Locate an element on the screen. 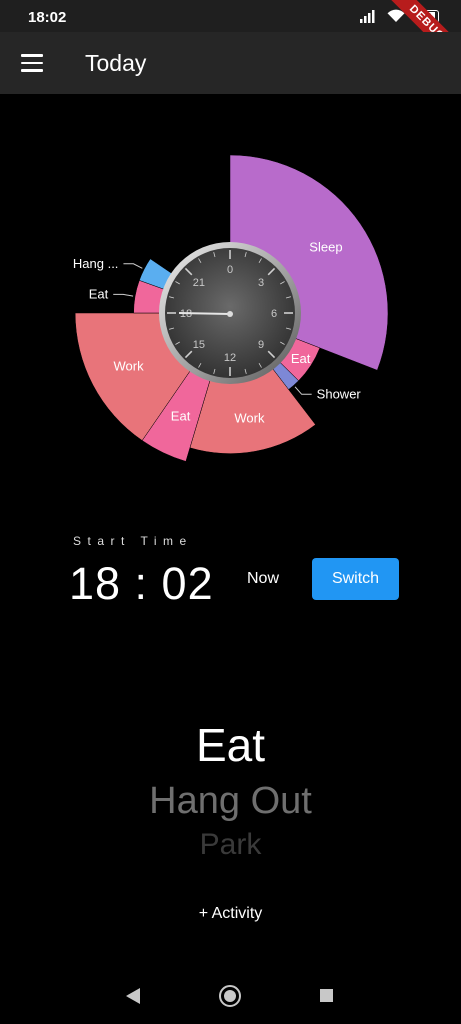 The image size is (461, 1024). picker-item-selected: Eat is located at coordinates (230, 745).